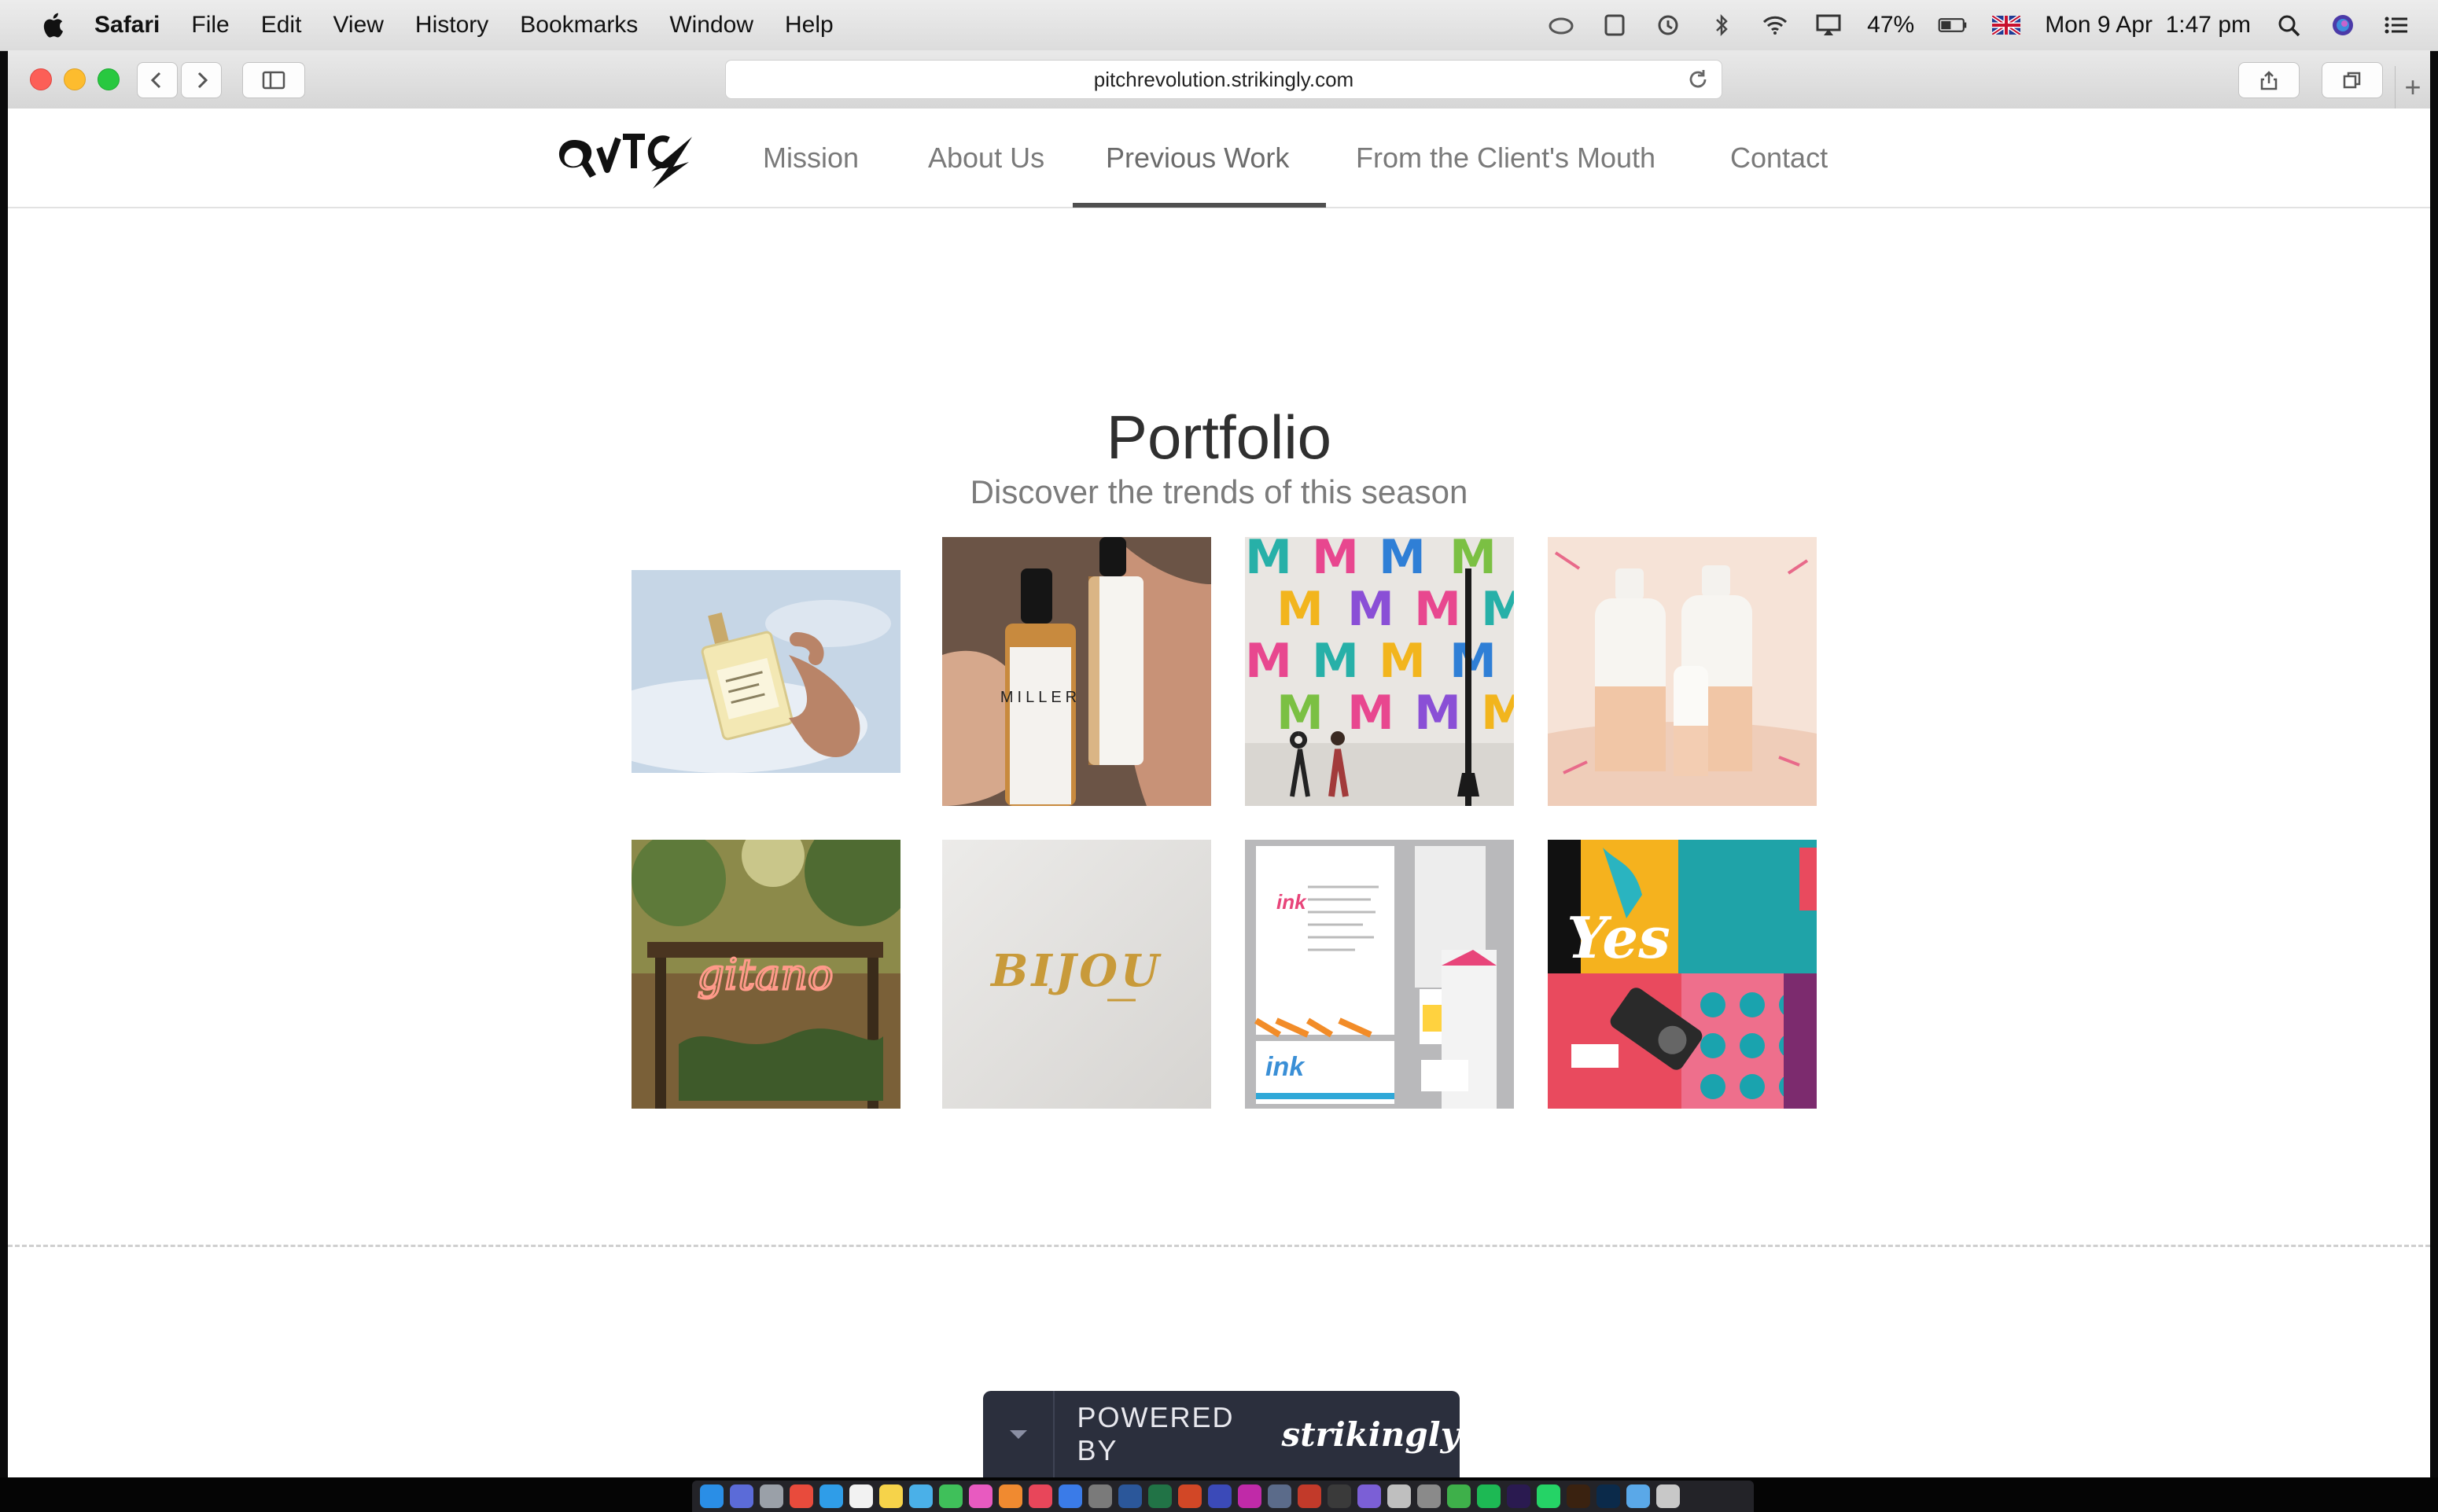 Image resolution: width=2438 pixels, height=1512 pixels. Describe the element at coordinates (741, 1496) in the screenshot. I see `siri-dock-icon` at that location.